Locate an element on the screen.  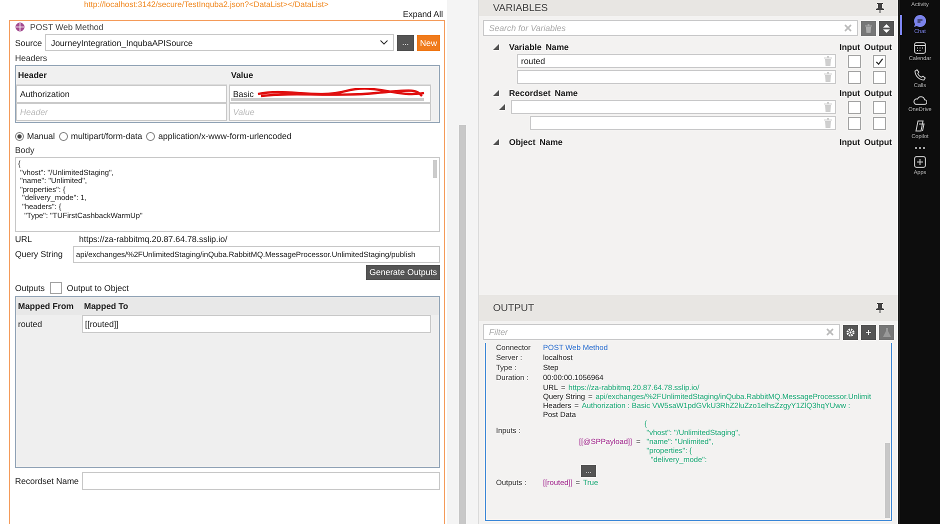
flask-button is located at coordinates (886, 332).